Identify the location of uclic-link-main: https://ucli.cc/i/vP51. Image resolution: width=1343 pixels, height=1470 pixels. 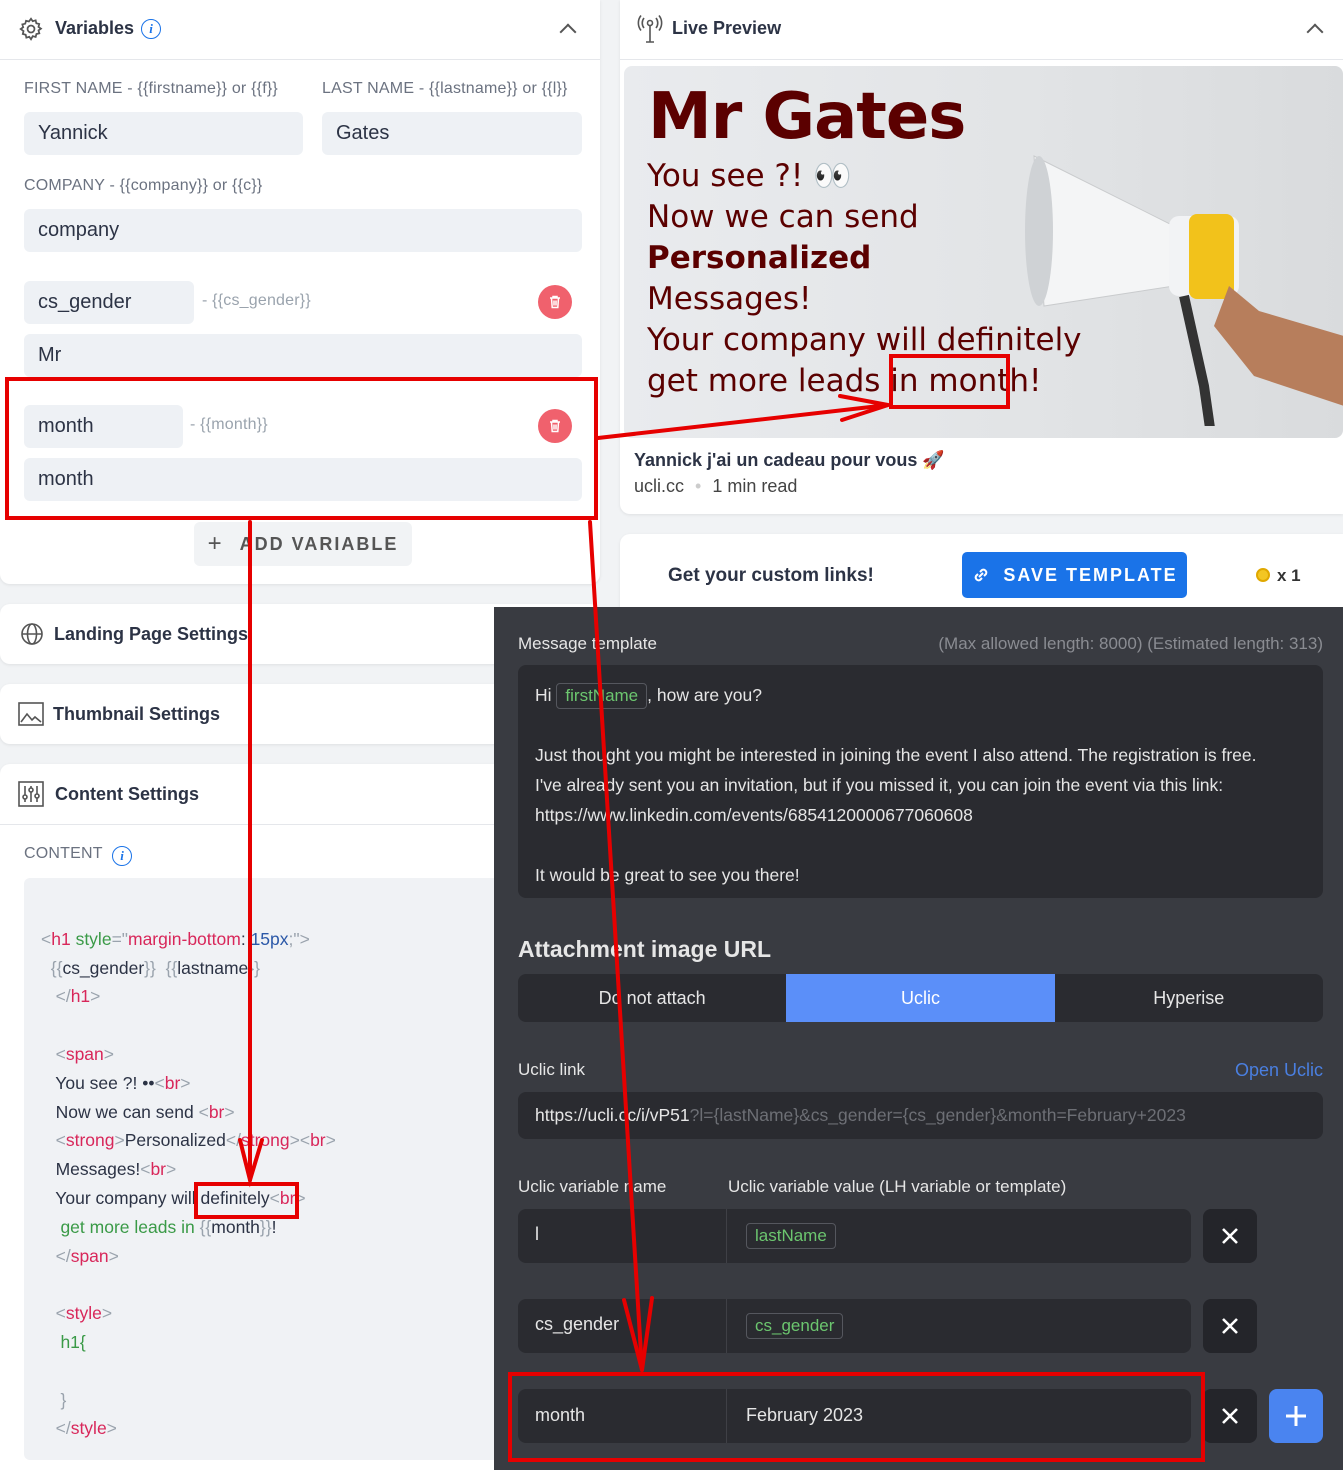
(612, 1115).